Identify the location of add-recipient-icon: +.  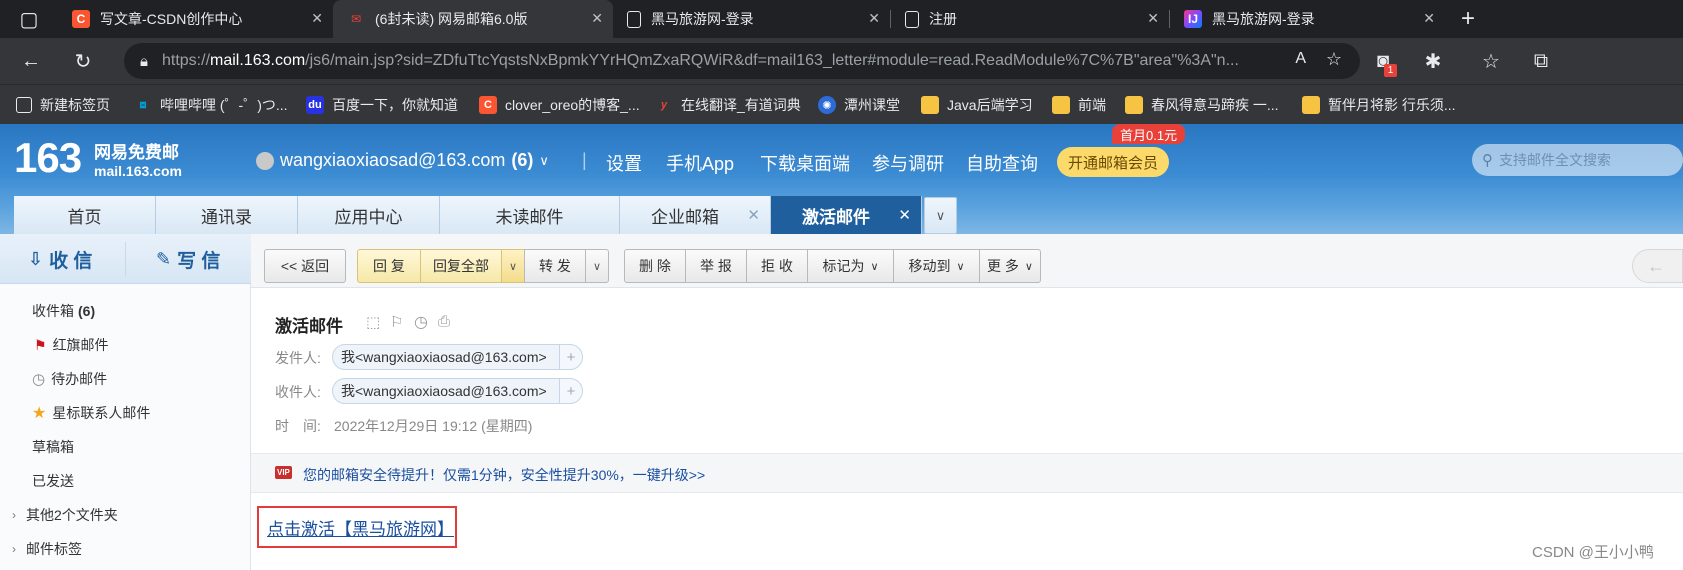
(571, 391).